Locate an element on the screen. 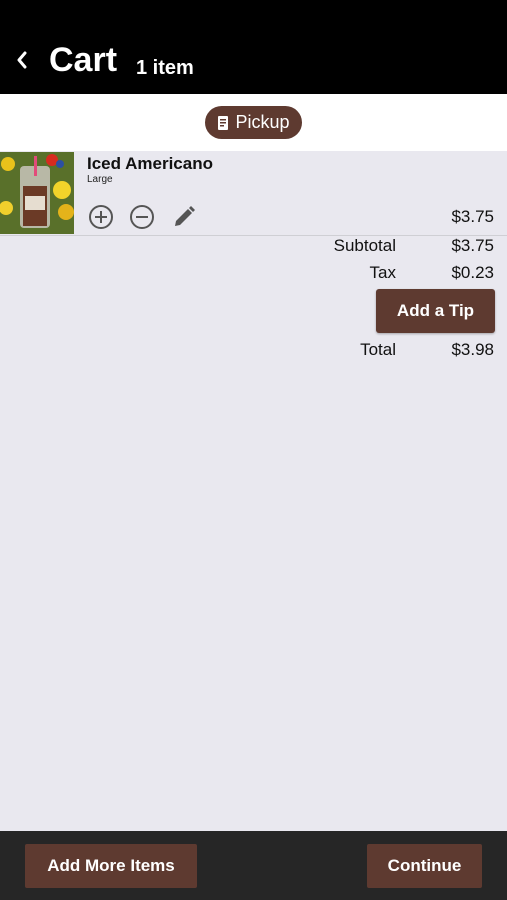 The width and height of the screenshot is (507, 900). subtotal-label: Subtotal is located at coordinates (364, 245).